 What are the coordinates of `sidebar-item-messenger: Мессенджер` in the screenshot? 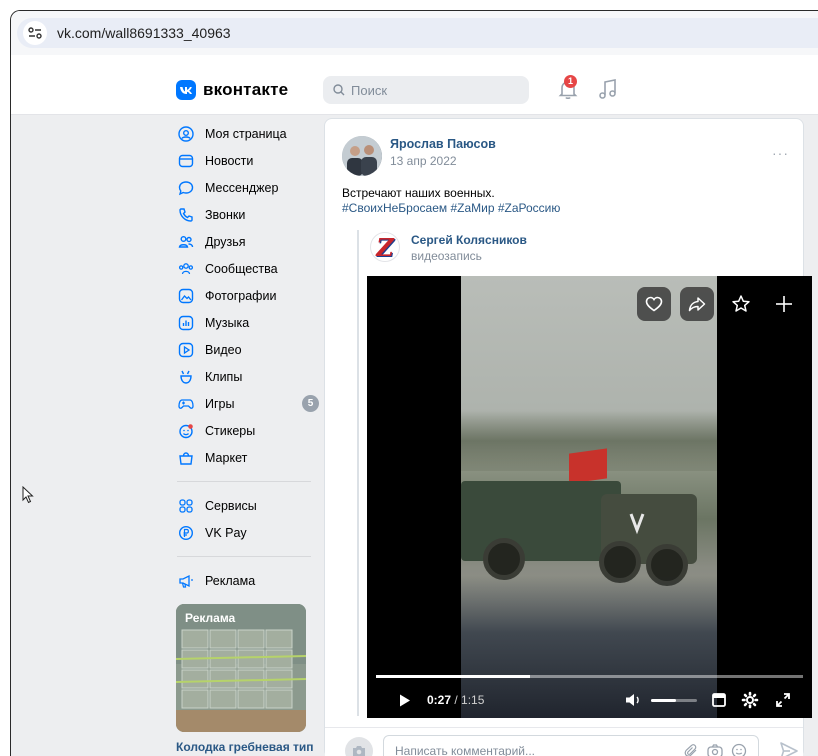 It's located at (246, 187).